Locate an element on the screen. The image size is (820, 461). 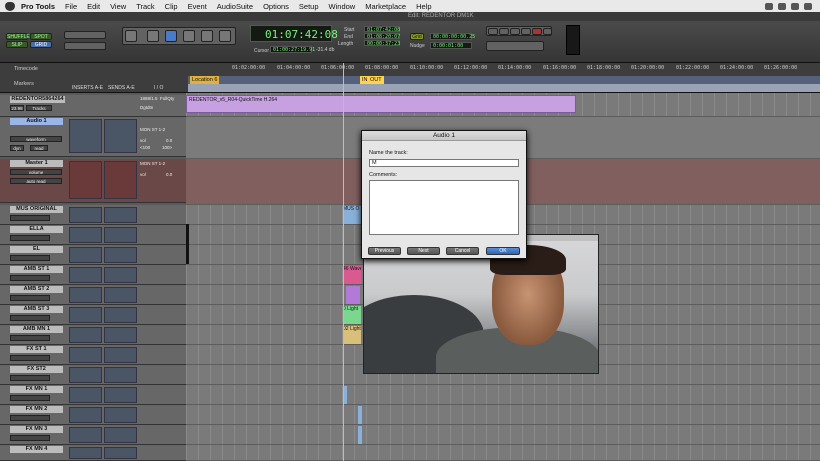
track-name: ELLA is located at coordinates (36, 229).